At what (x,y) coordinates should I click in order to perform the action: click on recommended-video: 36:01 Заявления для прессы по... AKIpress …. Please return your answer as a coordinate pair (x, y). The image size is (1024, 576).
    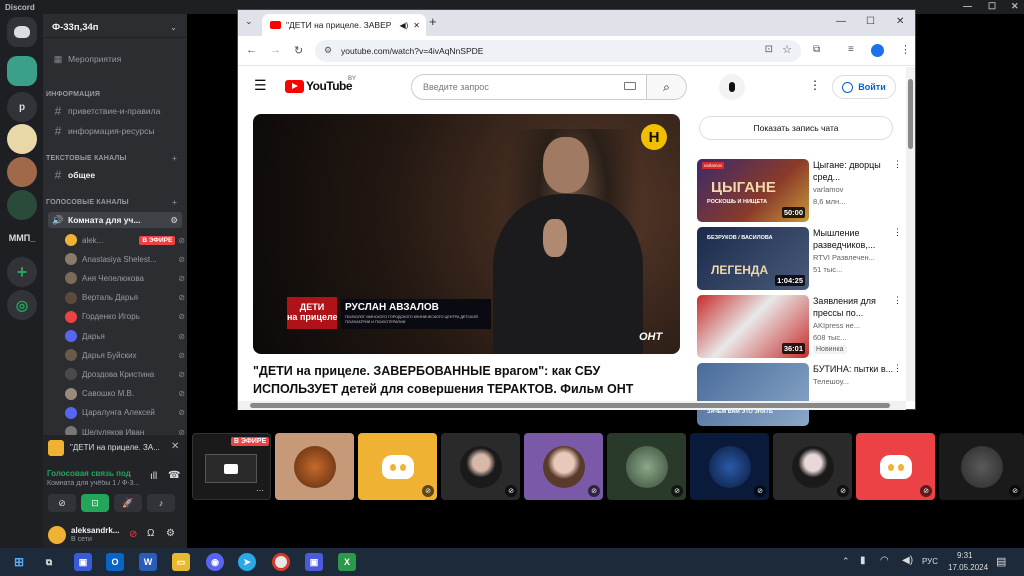
    Looking at the image, I should click on (799, 327).